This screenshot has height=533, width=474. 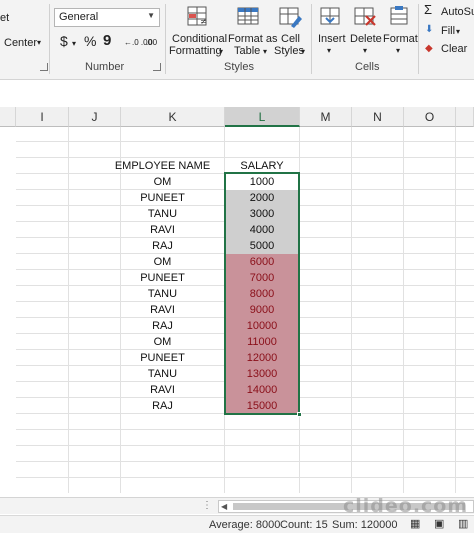 I want to click on formula-area-gap, so click(x=237, y=94).